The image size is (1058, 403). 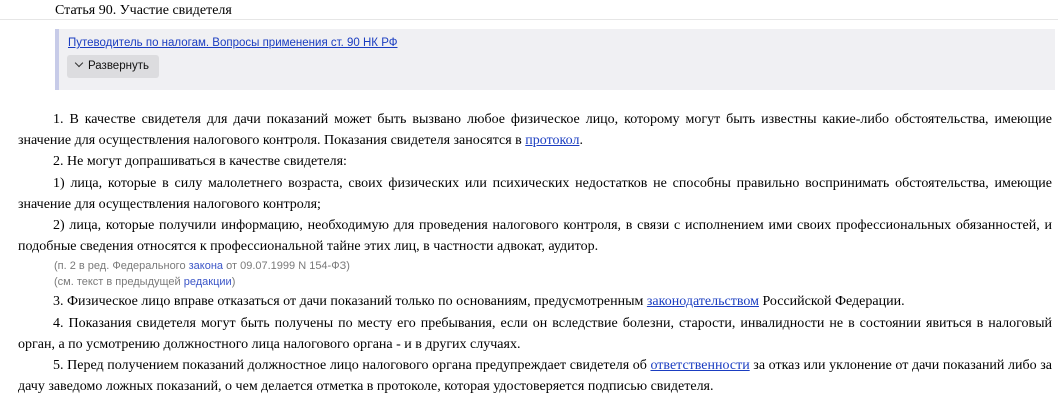 What do you see at coordinates (703, 301) in the screenshot?
I see `legislation-link: законодательством` at bounding box center [703, 301].